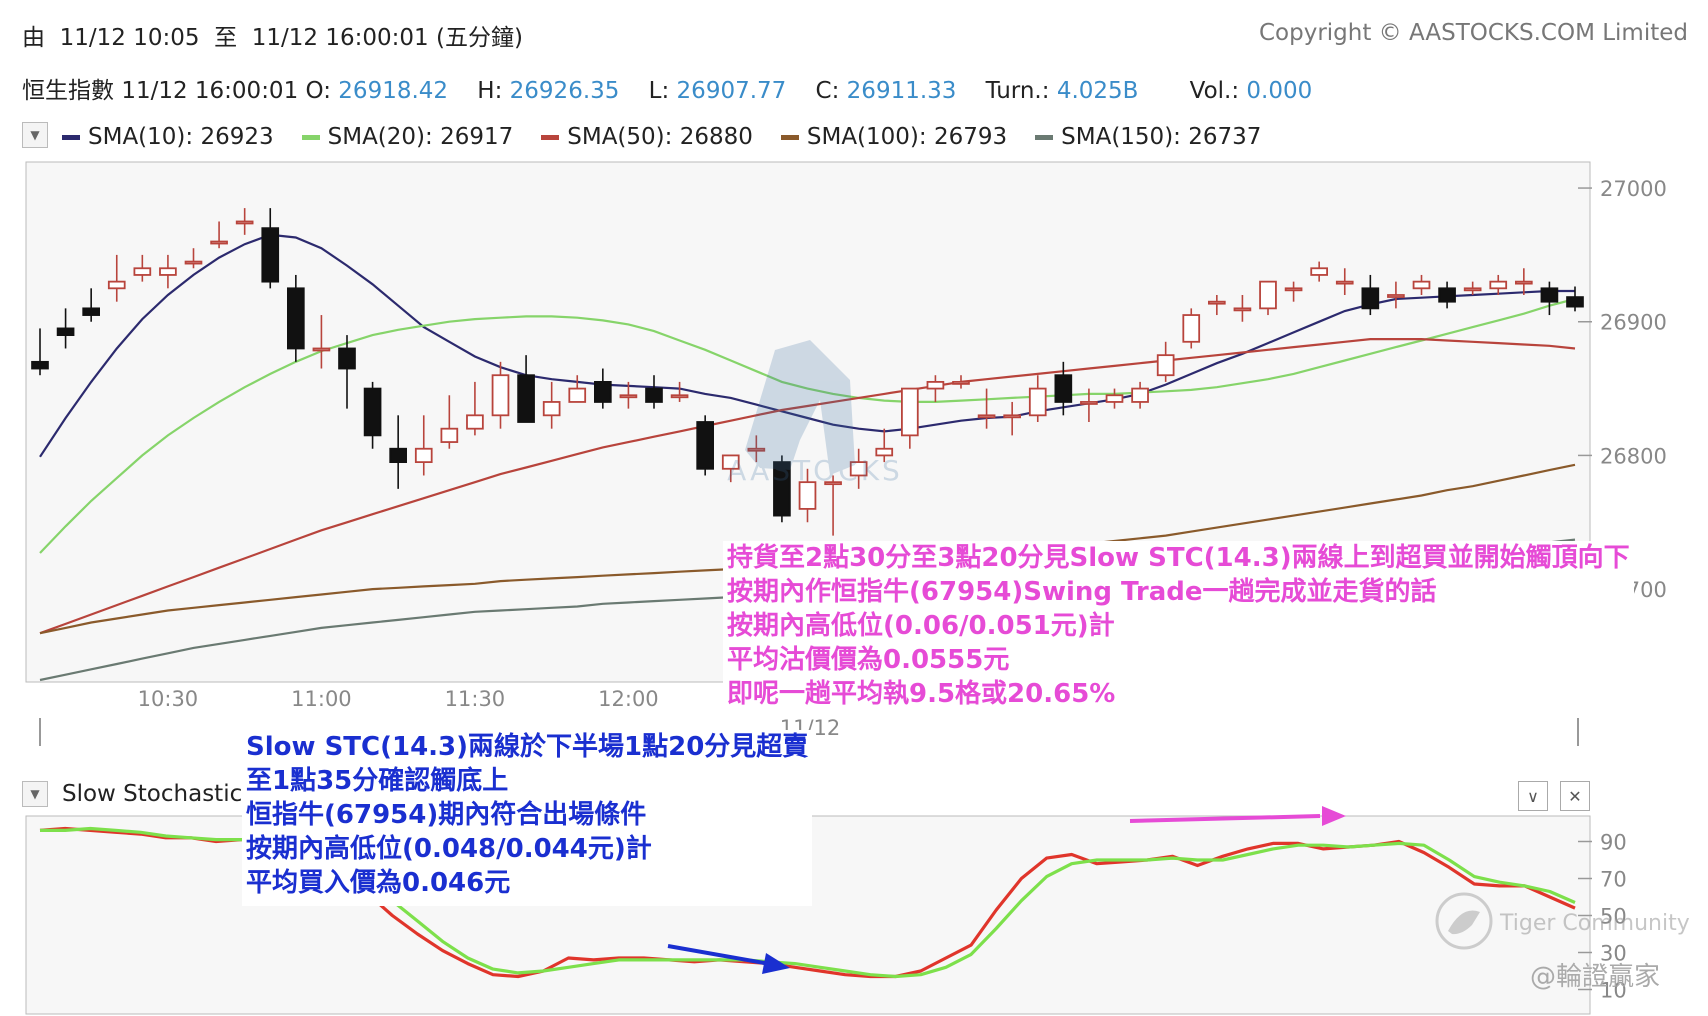 Image resolution: width=1708 pixels, height=1016 pixels. Describe the element at coordinates (1082, 592) in the screenshot. I see `sell-note-line: 按期內作恒指牛(67954)Swing Trade一趟完成並走貨的話` at that location.